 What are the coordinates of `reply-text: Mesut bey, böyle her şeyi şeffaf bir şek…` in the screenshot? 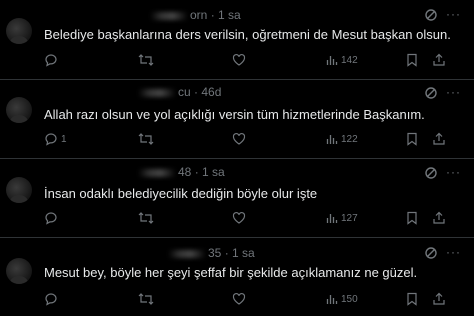 It's located at (231, 272).